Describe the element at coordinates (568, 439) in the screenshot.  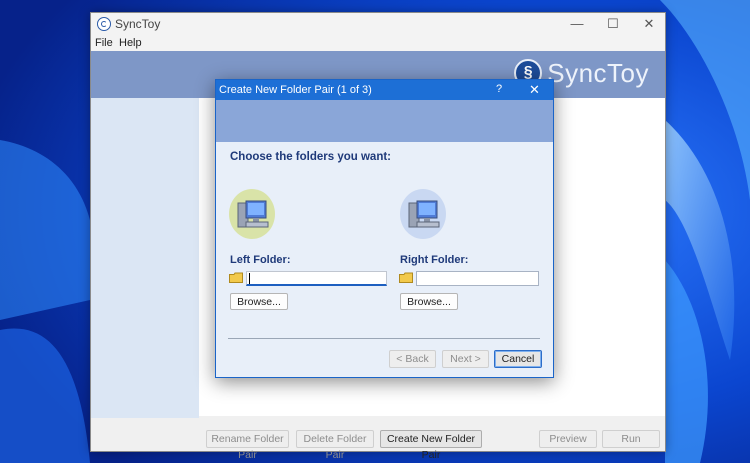
I see `preview-button: Preview` at that location.